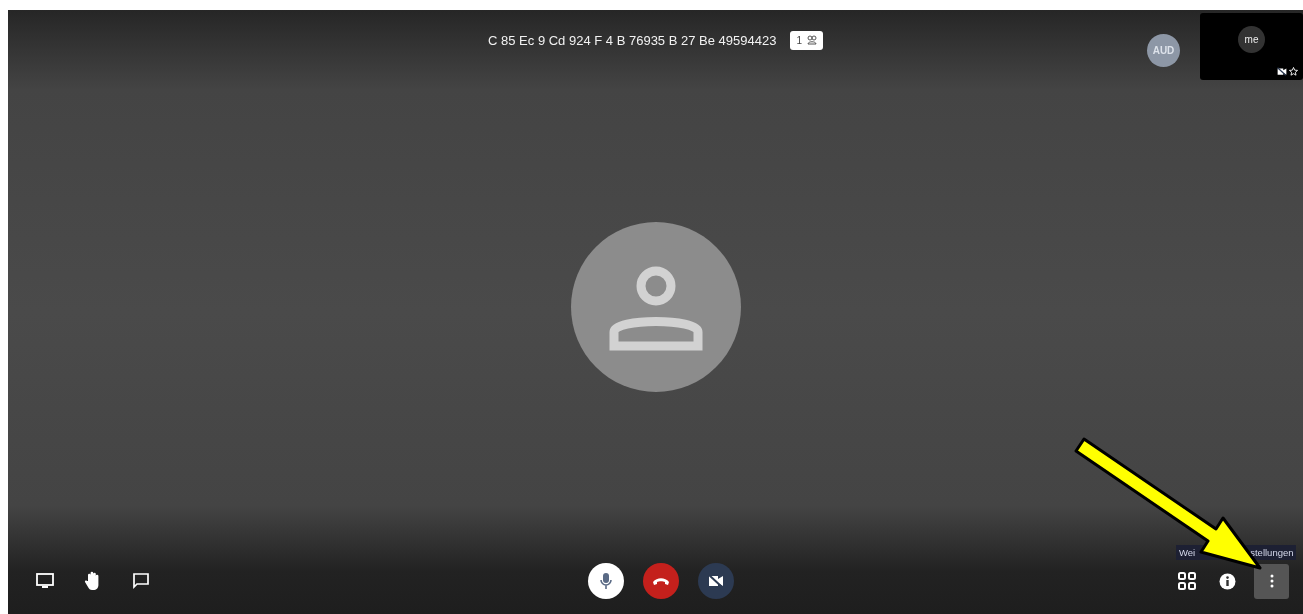 The image size is (1303, 614). What do you see at coordinates (1187, 581) in the screenshot?
I see `grid-icon` at bounding box center [1187, 581].